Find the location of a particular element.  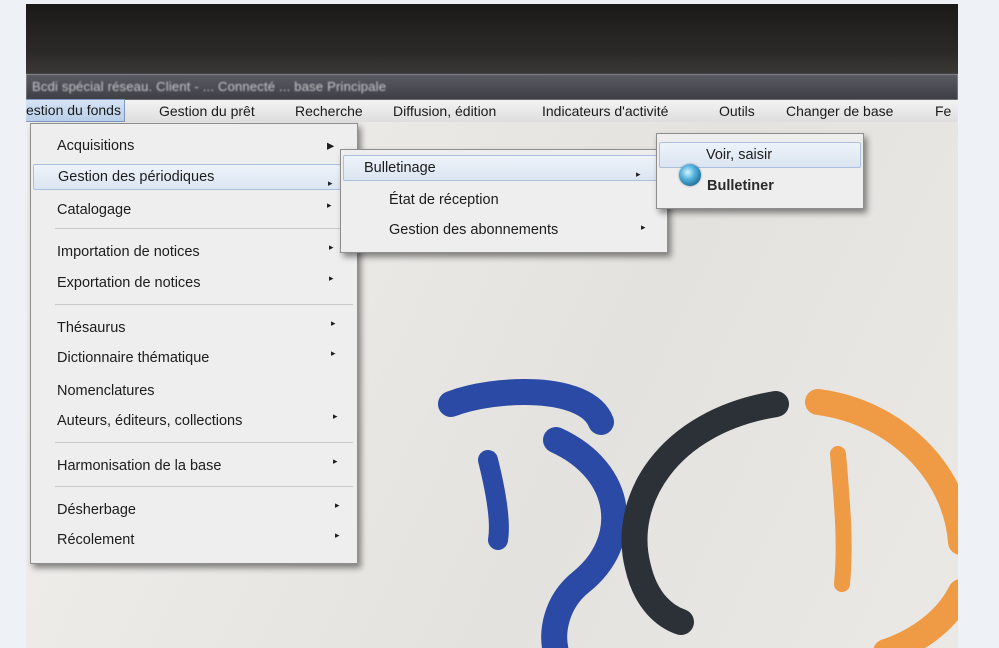

menu-item-thesaurus: Thésaurus is located at coordinates (91, 328).